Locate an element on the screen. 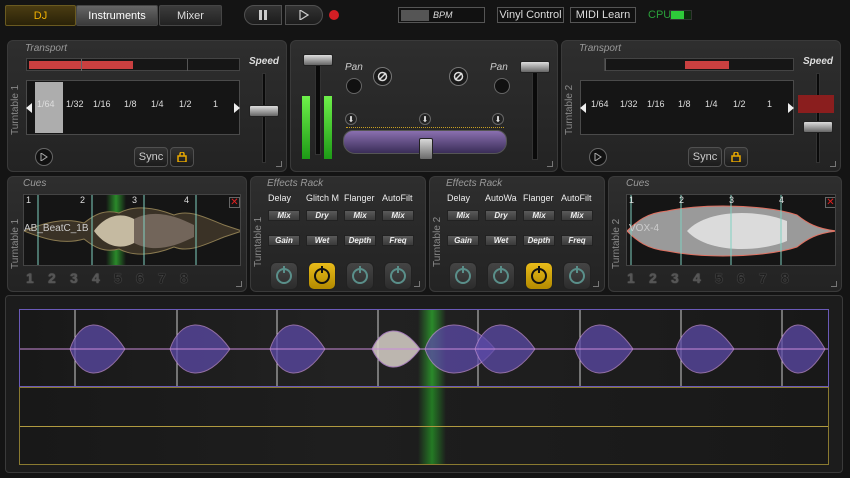 The height and width of the screenshot is (478, 850). eq-cut-button-left: ⬇ is located at coordinates (351, 119).